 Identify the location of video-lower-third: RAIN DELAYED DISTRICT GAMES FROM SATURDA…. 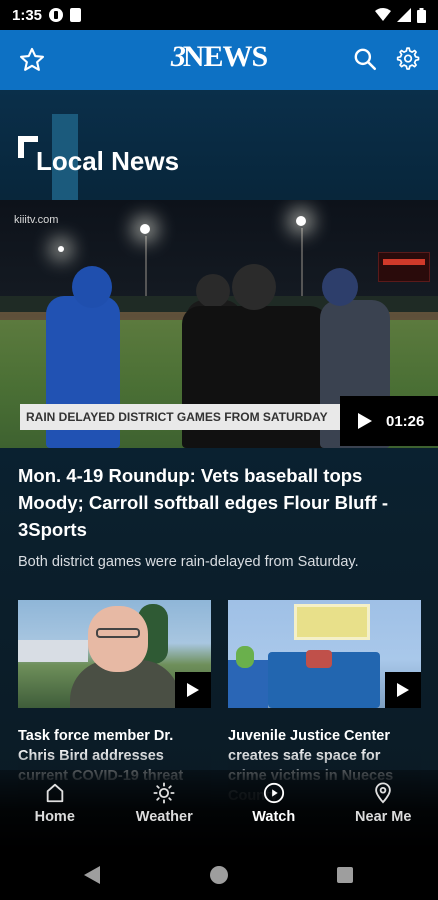
(180, 417).